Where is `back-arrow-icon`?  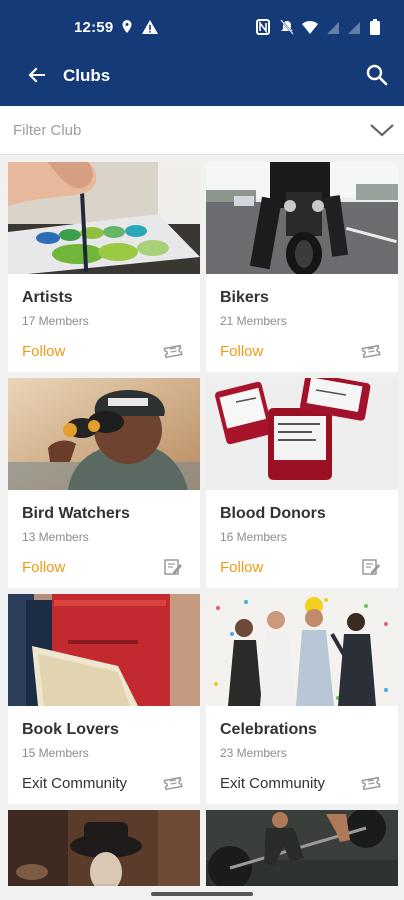 back-arrow-icon is located at coordinates (37, 75).